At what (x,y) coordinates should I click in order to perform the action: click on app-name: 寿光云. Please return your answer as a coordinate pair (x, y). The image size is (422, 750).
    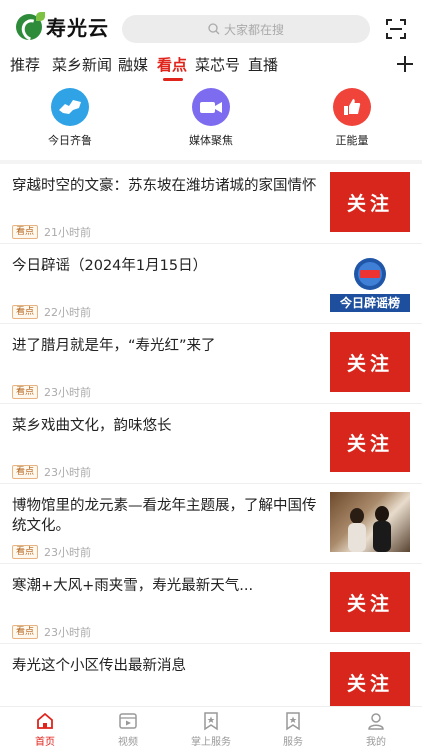
    Looking at the image, I should click on (77, 28).